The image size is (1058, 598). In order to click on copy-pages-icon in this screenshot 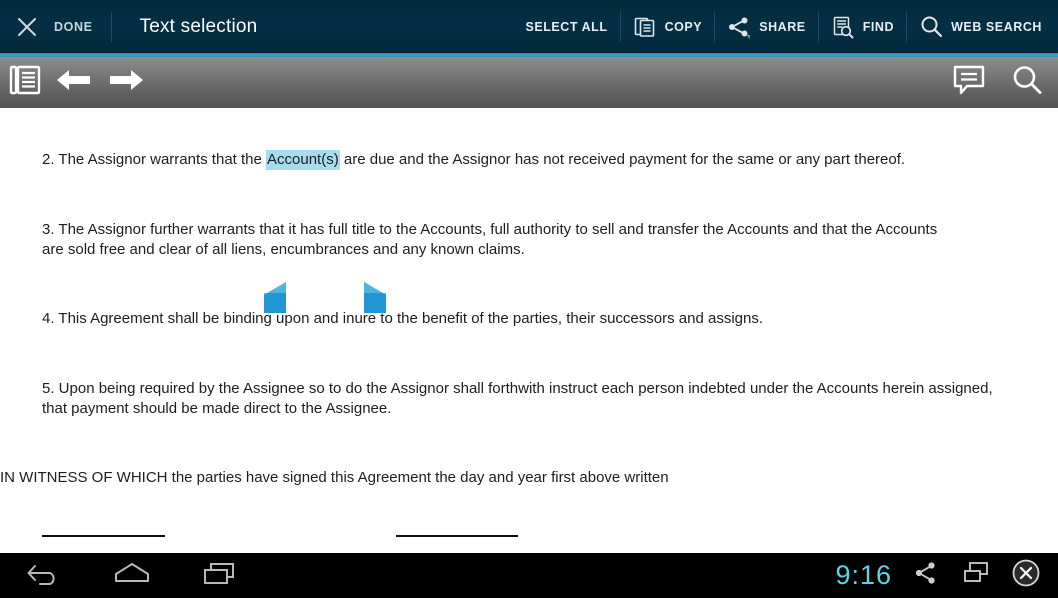, I will do `click(645, 27)`.